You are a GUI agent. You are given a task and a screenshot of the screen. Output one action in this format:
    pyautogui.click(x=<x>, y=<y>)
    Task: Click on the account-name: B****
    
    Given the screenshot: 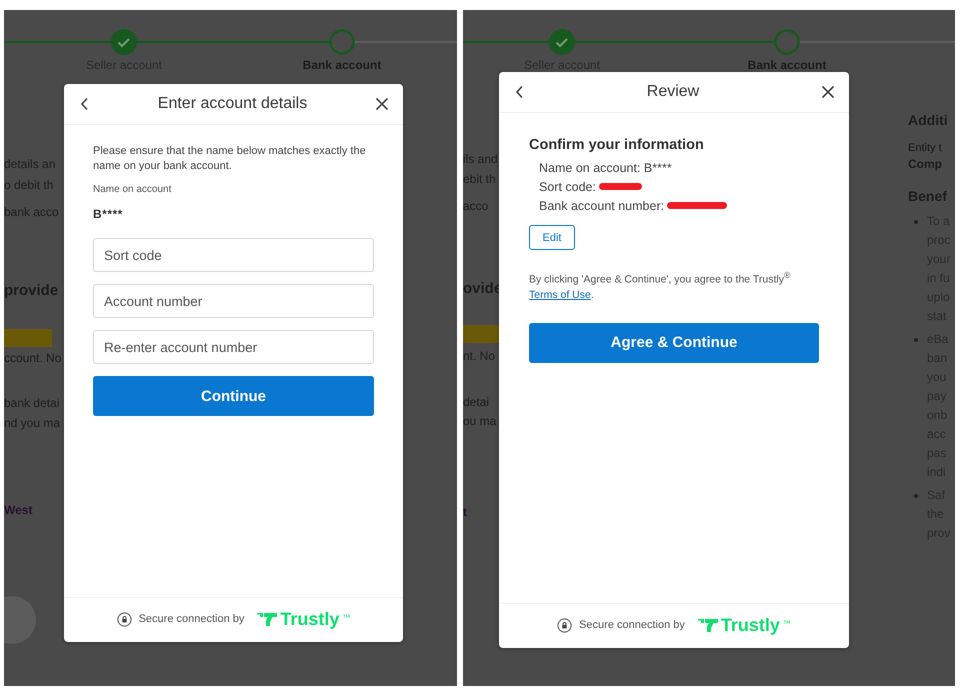 What is the action you would take?
    pyautogui.click(x=108, y=214)
    